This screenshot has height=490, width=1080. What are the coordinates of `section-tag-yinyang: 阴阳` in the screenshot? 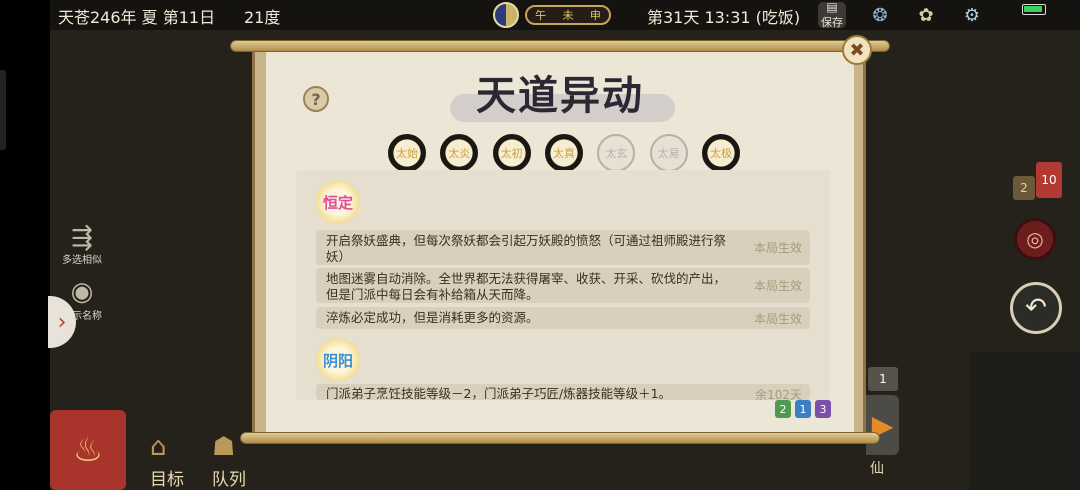 It's located at (338, 360).